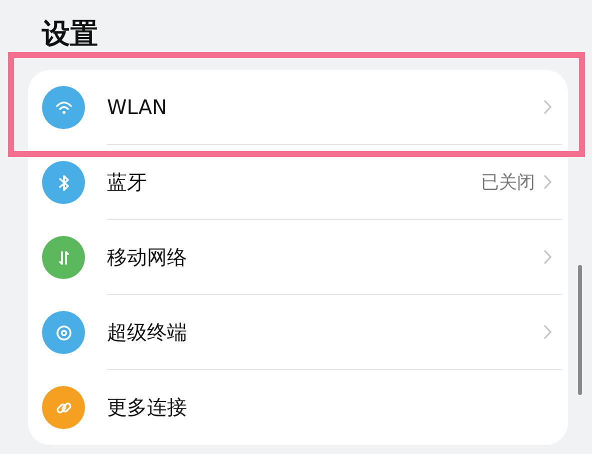 This screenshot has height=454, width=592. What do you see at coordinates (580, 330) in the screenshot?
I see `scrollbar` at bounding box center [580, 330].